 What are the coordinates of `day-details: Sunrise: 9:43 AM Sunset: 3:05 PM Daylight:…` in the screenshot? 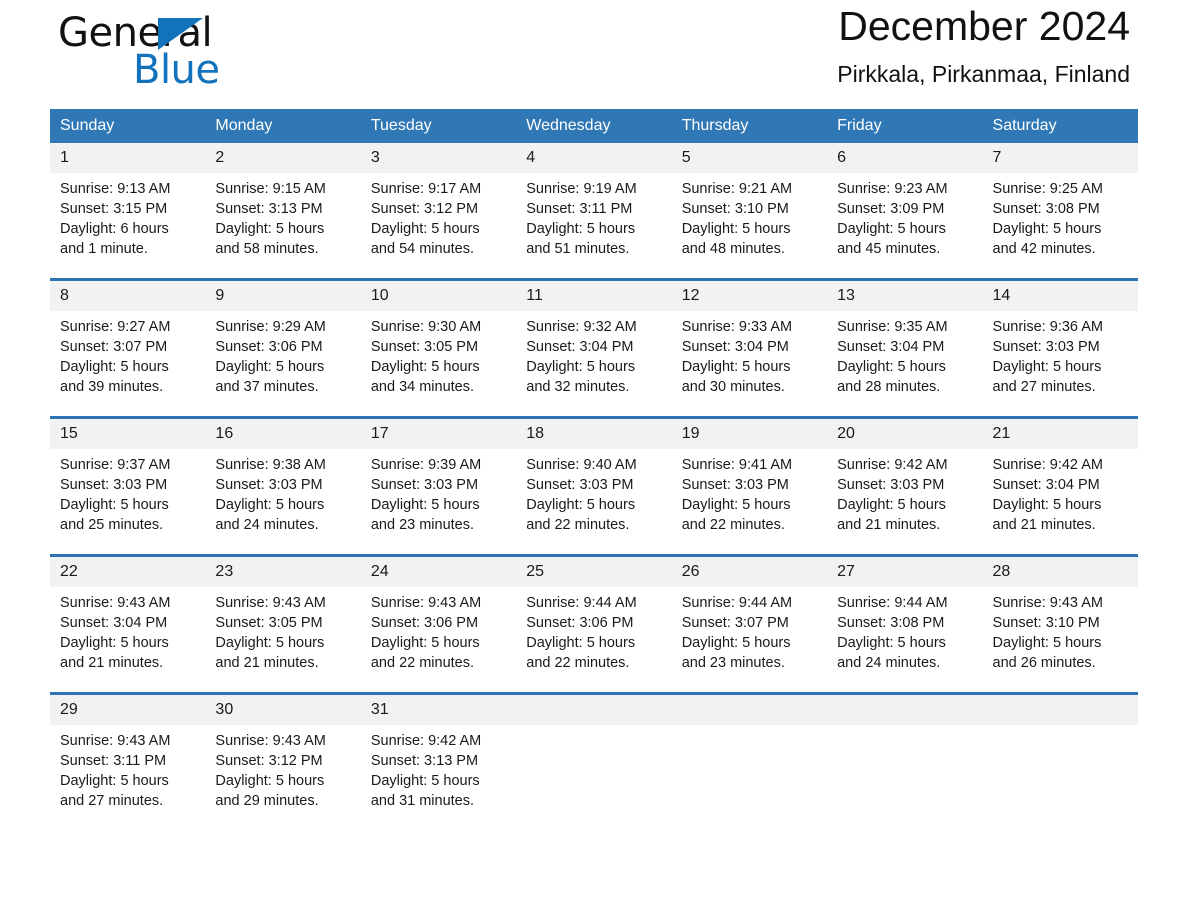 It's located at (282, 630).